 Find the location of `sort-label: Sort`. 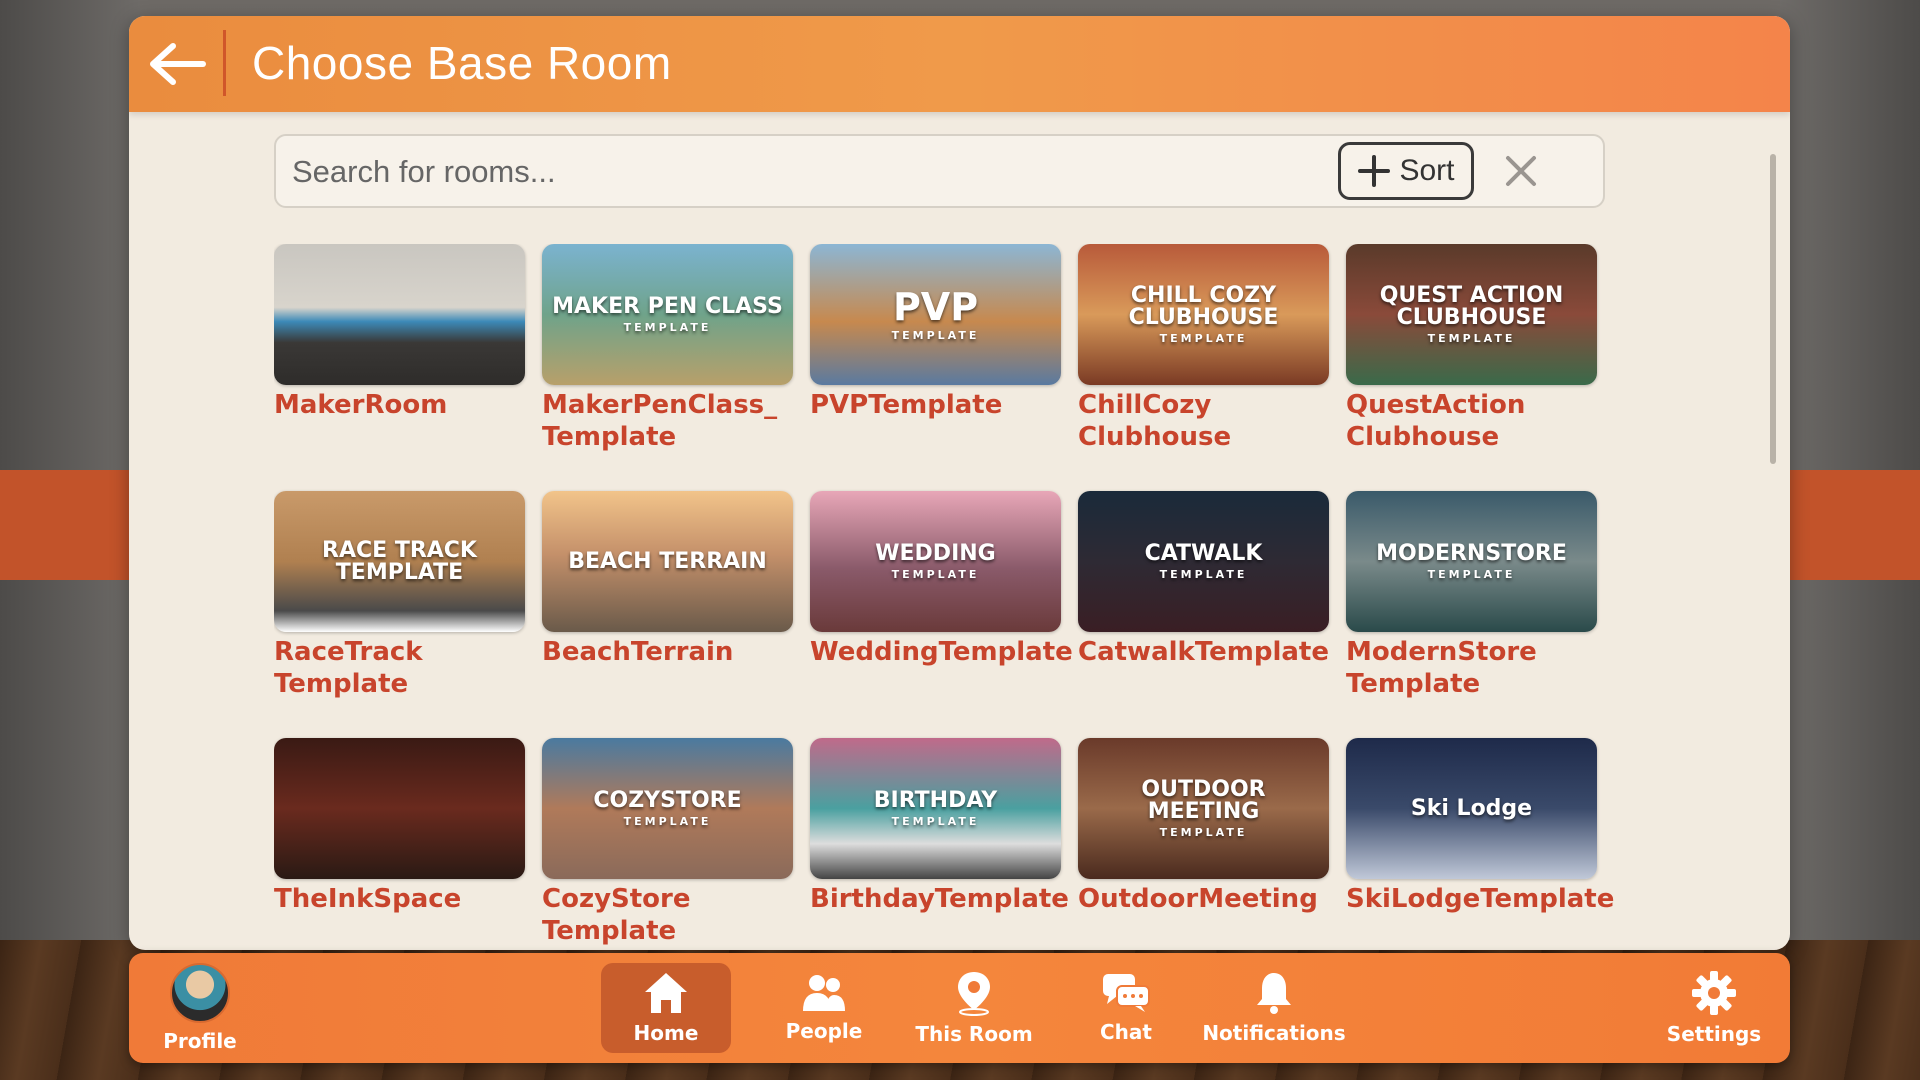

sort-label: Sort is located at coordinates (1427, 170).